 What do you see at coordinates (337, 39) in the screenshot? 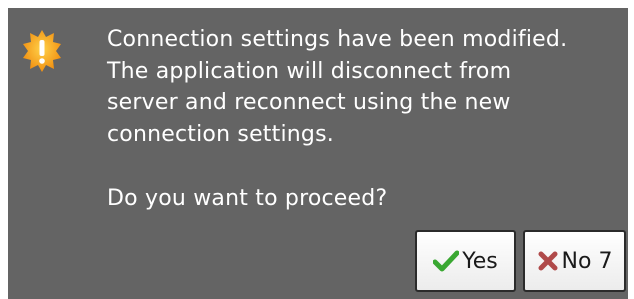
I see `message-line: Connection settings have been modified.` at bounding box center [337, 39].